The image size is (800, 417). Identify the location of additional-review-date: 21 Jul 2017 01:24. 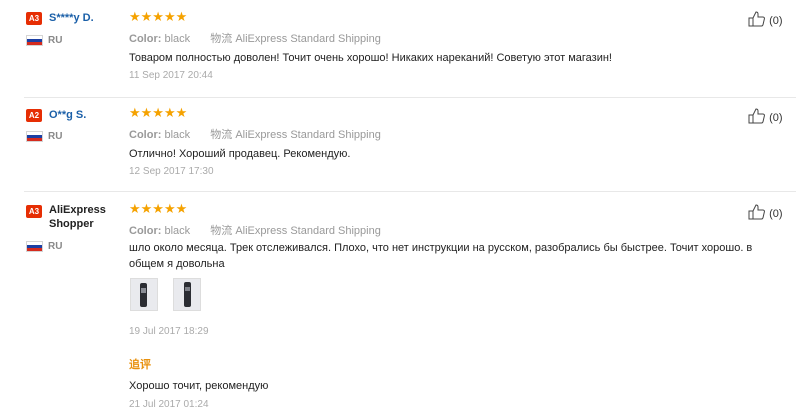
(169, 404).